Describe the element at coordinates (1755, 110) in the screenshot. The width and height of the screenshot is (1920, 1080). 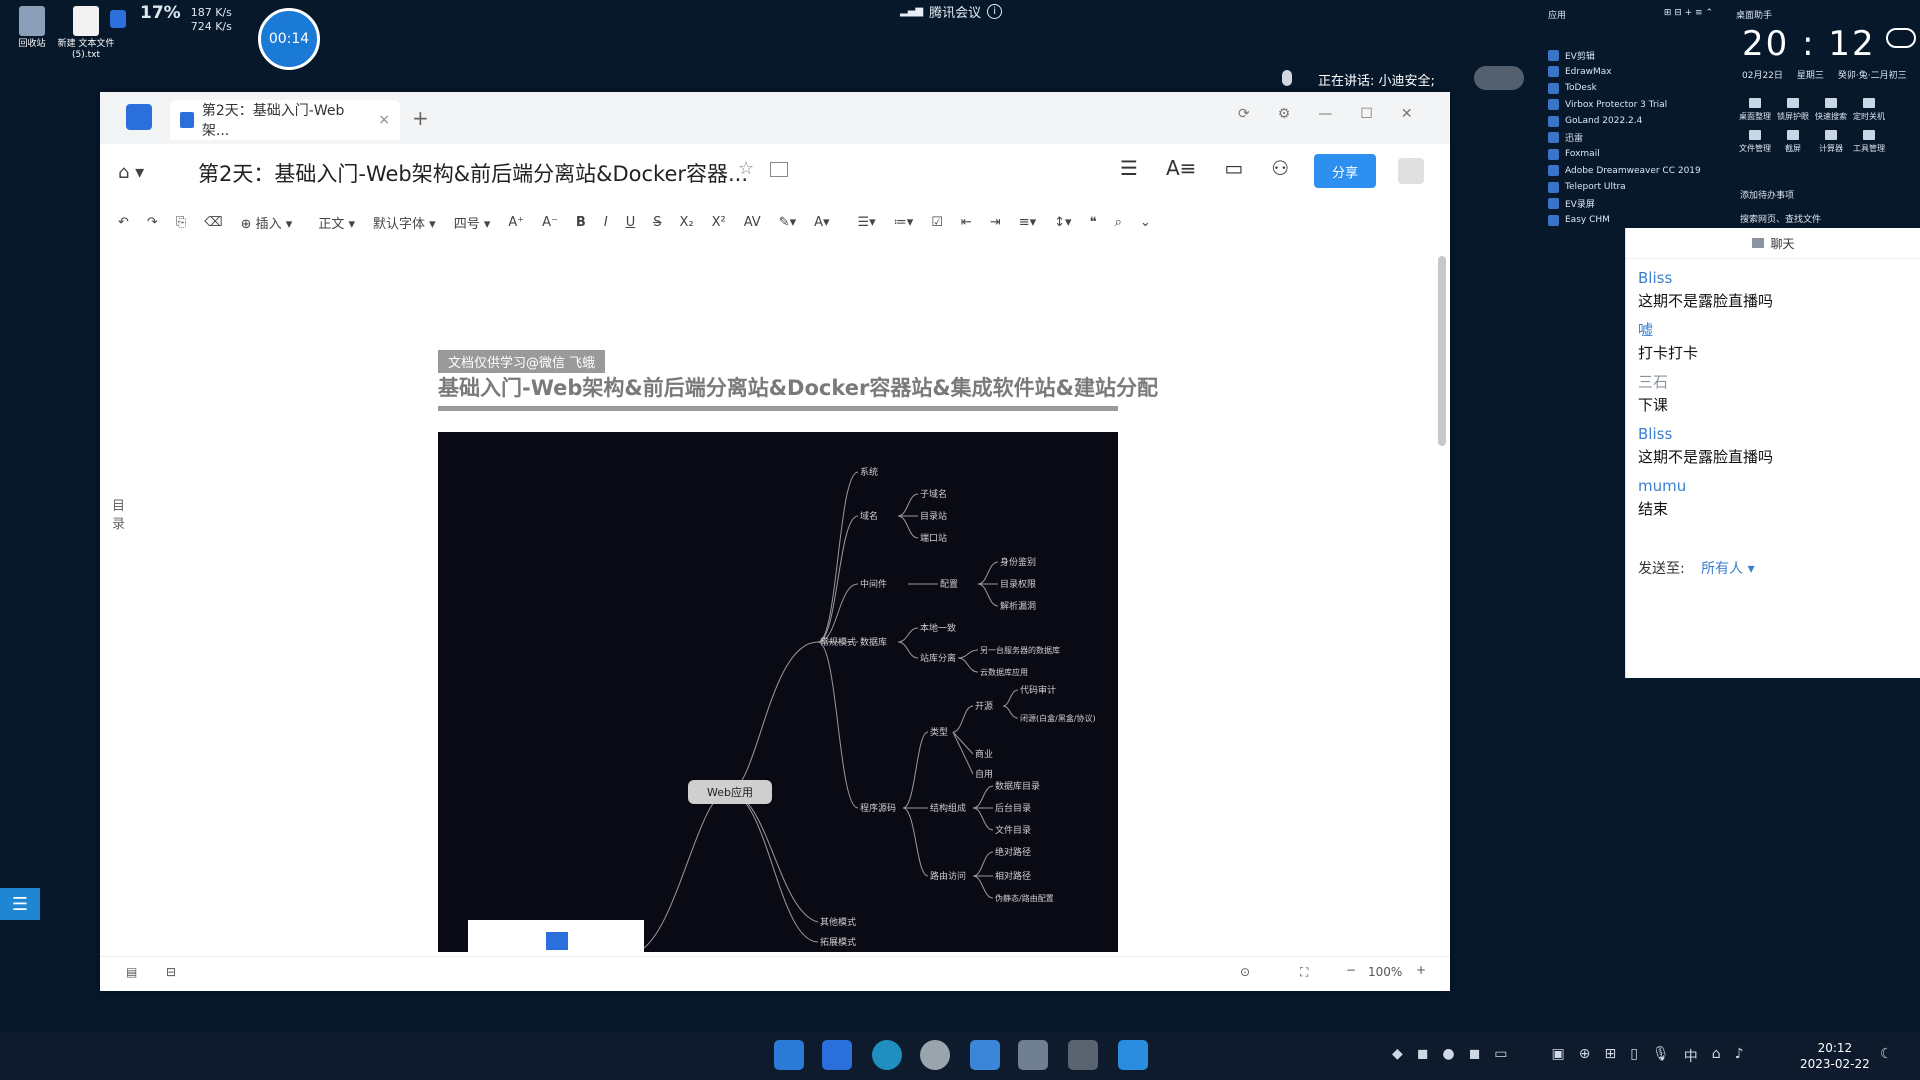
I see `shortcut-desktop-organize: 桌面整理` at that location.